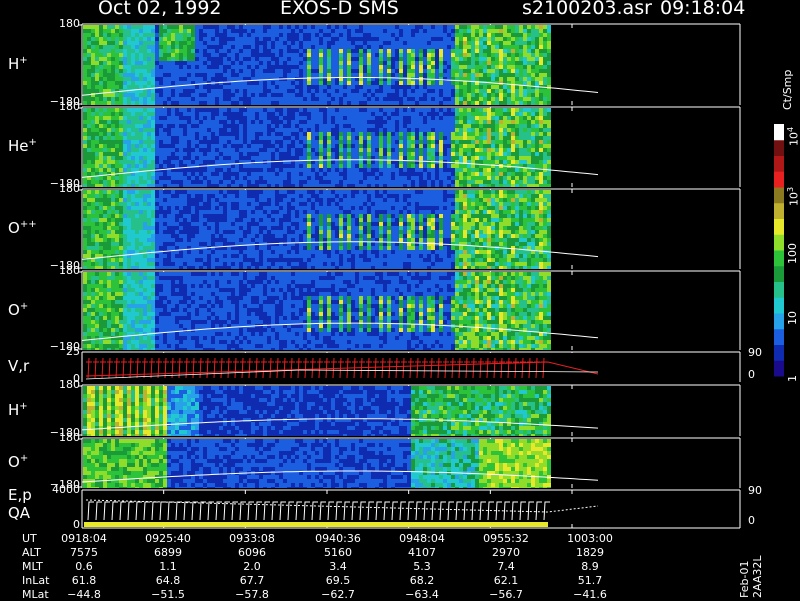  I want to click on footer-cell: 64.8, so click(168, 580).